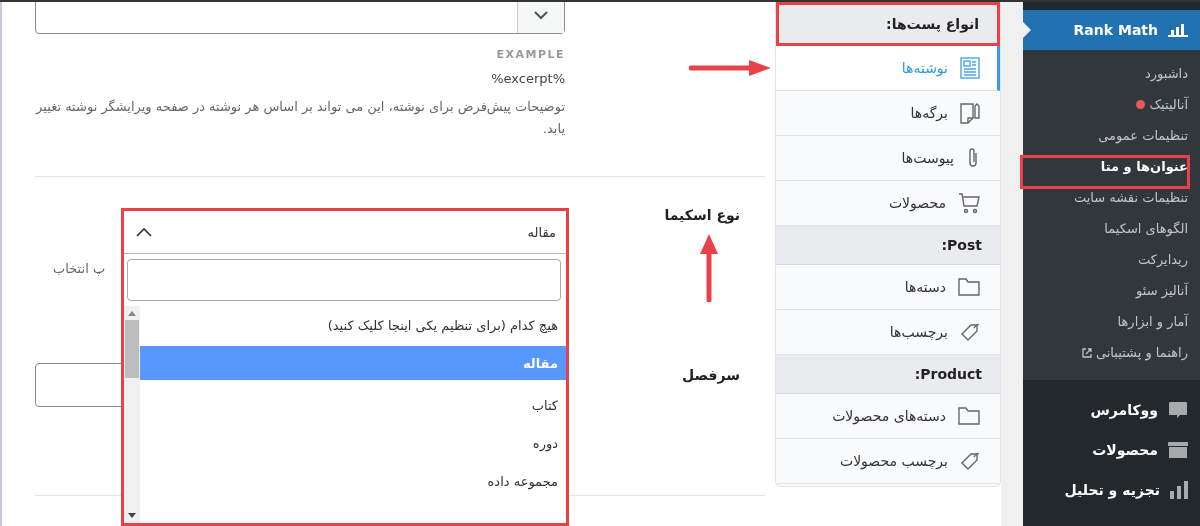 The width and height of the screenshot is (1200, 526). I want to click on example-value: %excerpt%, so click(528, 78).